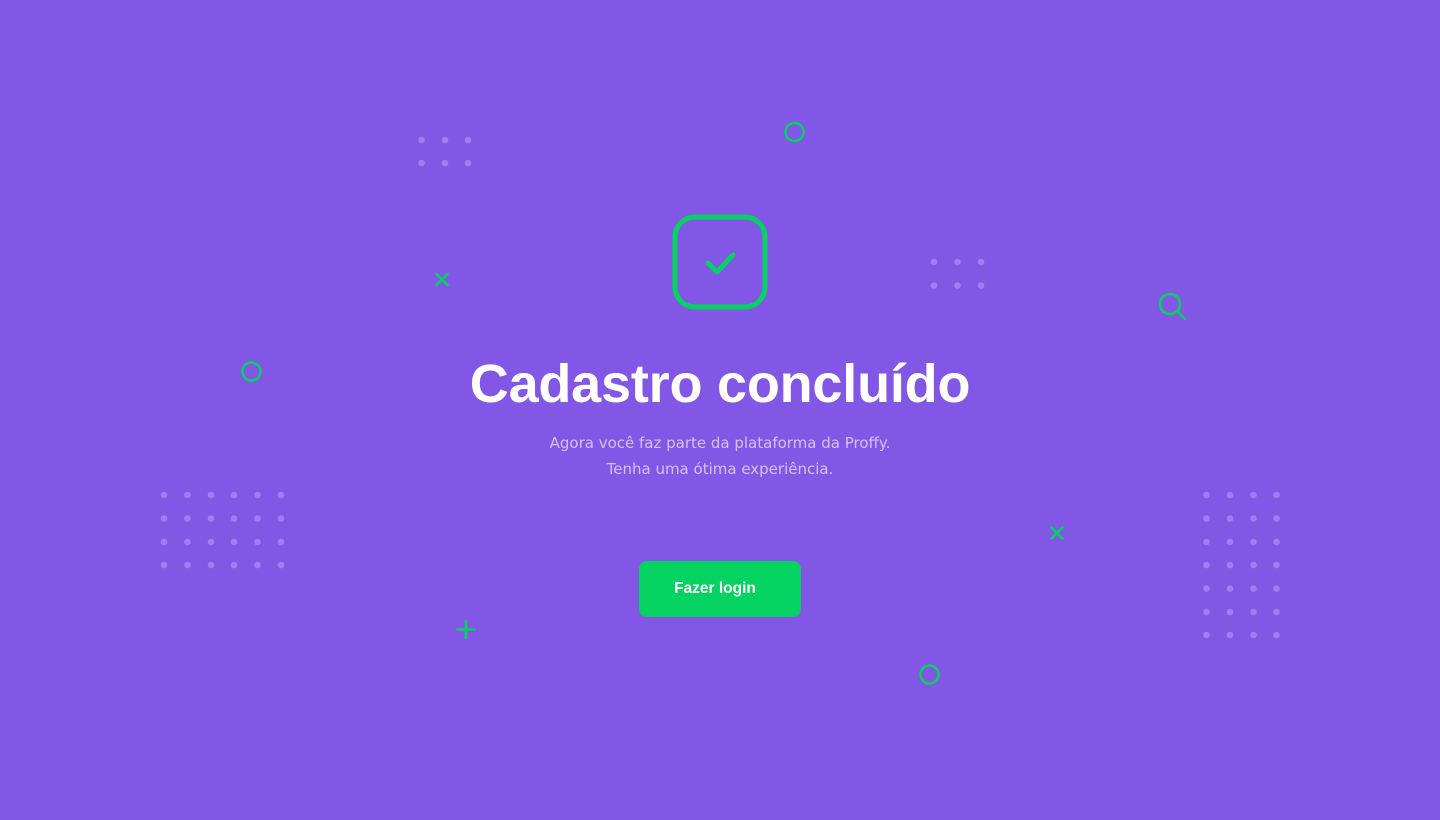 This screenshot has width=1440, height=820. What do you see at coordinates (720, 469) in the screenshot?
I see `description-line-2: Tenha uma ótima experiência.` at bounding box center [720, 469].